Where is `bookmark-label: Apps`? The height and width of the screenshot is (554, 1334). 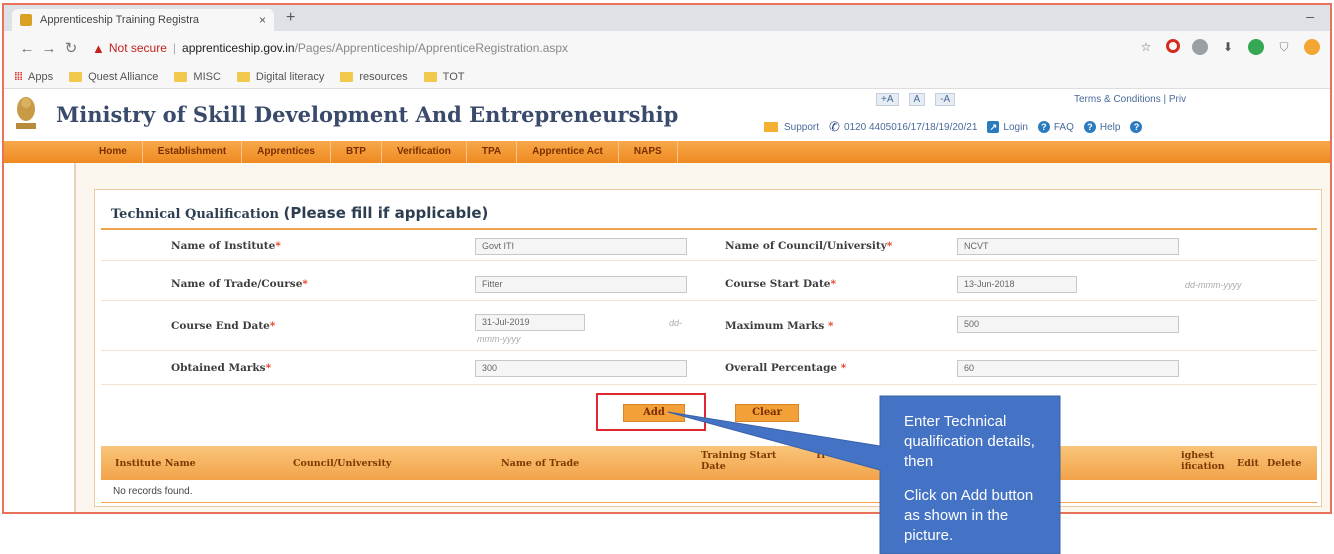 bookmark-label: Apps is located at coordinates (41, 76).